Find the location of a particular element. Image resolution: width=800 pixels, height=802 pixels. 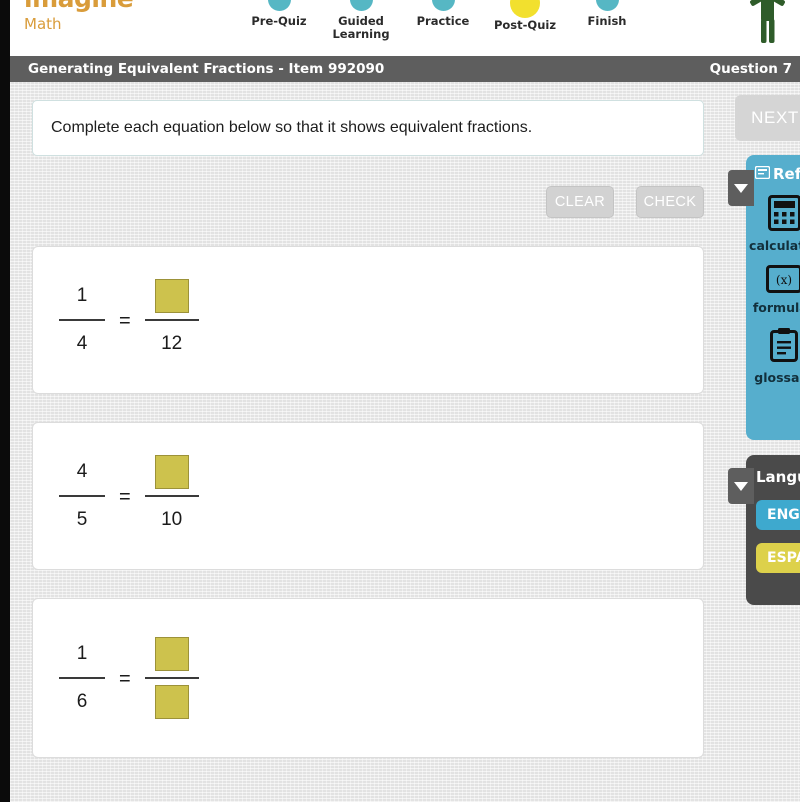

next-button: NEXT is located at coordinates (767, 118).